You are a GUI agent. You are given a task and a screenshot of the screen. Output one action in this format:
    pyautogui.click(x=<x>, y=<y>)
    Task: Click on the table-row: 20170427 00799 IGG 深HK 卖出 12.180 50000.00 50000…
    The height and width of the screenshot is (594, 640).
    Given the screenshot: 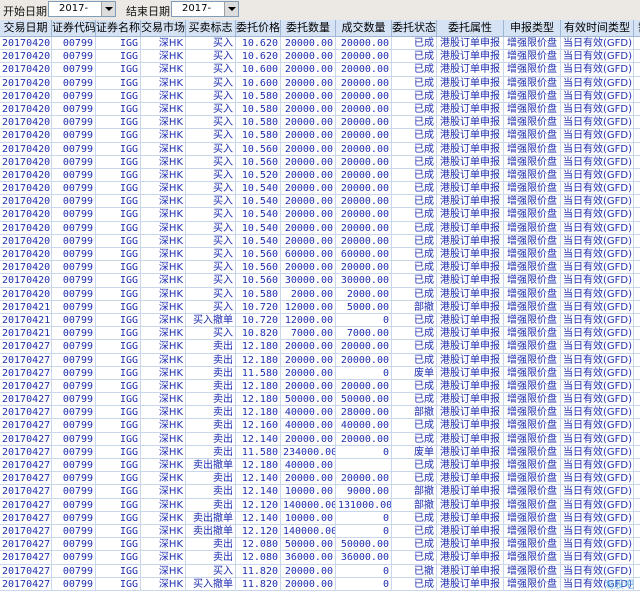 What is the action you would take?
    pyautogui.click(x=320, y=400)
    